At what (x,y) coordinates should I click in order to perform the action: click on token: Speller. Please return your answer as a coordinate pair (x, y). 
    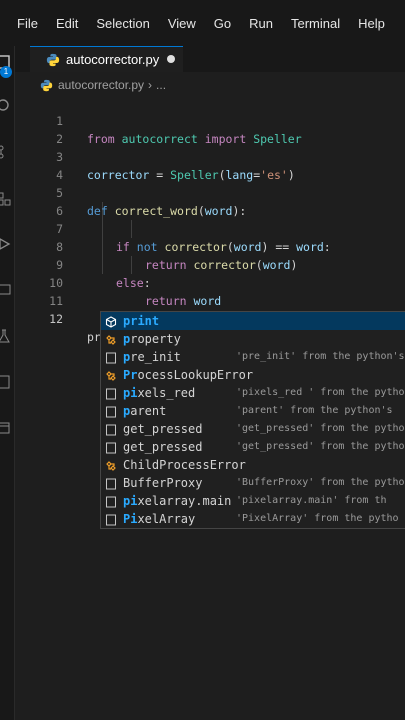
    Looking at the image, I should click on (194, 175).